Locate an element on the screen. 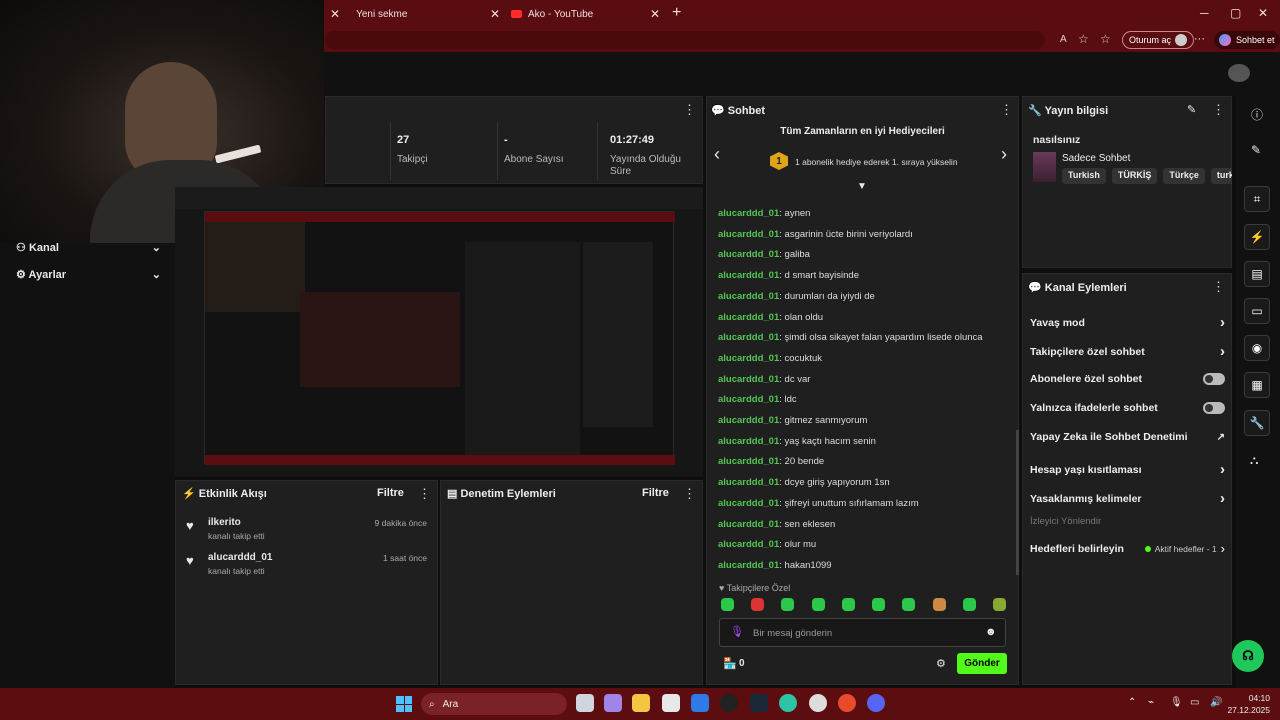 This screenshot has height=720, width=1280. tag-chip: turkis is located at coordinates (1221, 176).